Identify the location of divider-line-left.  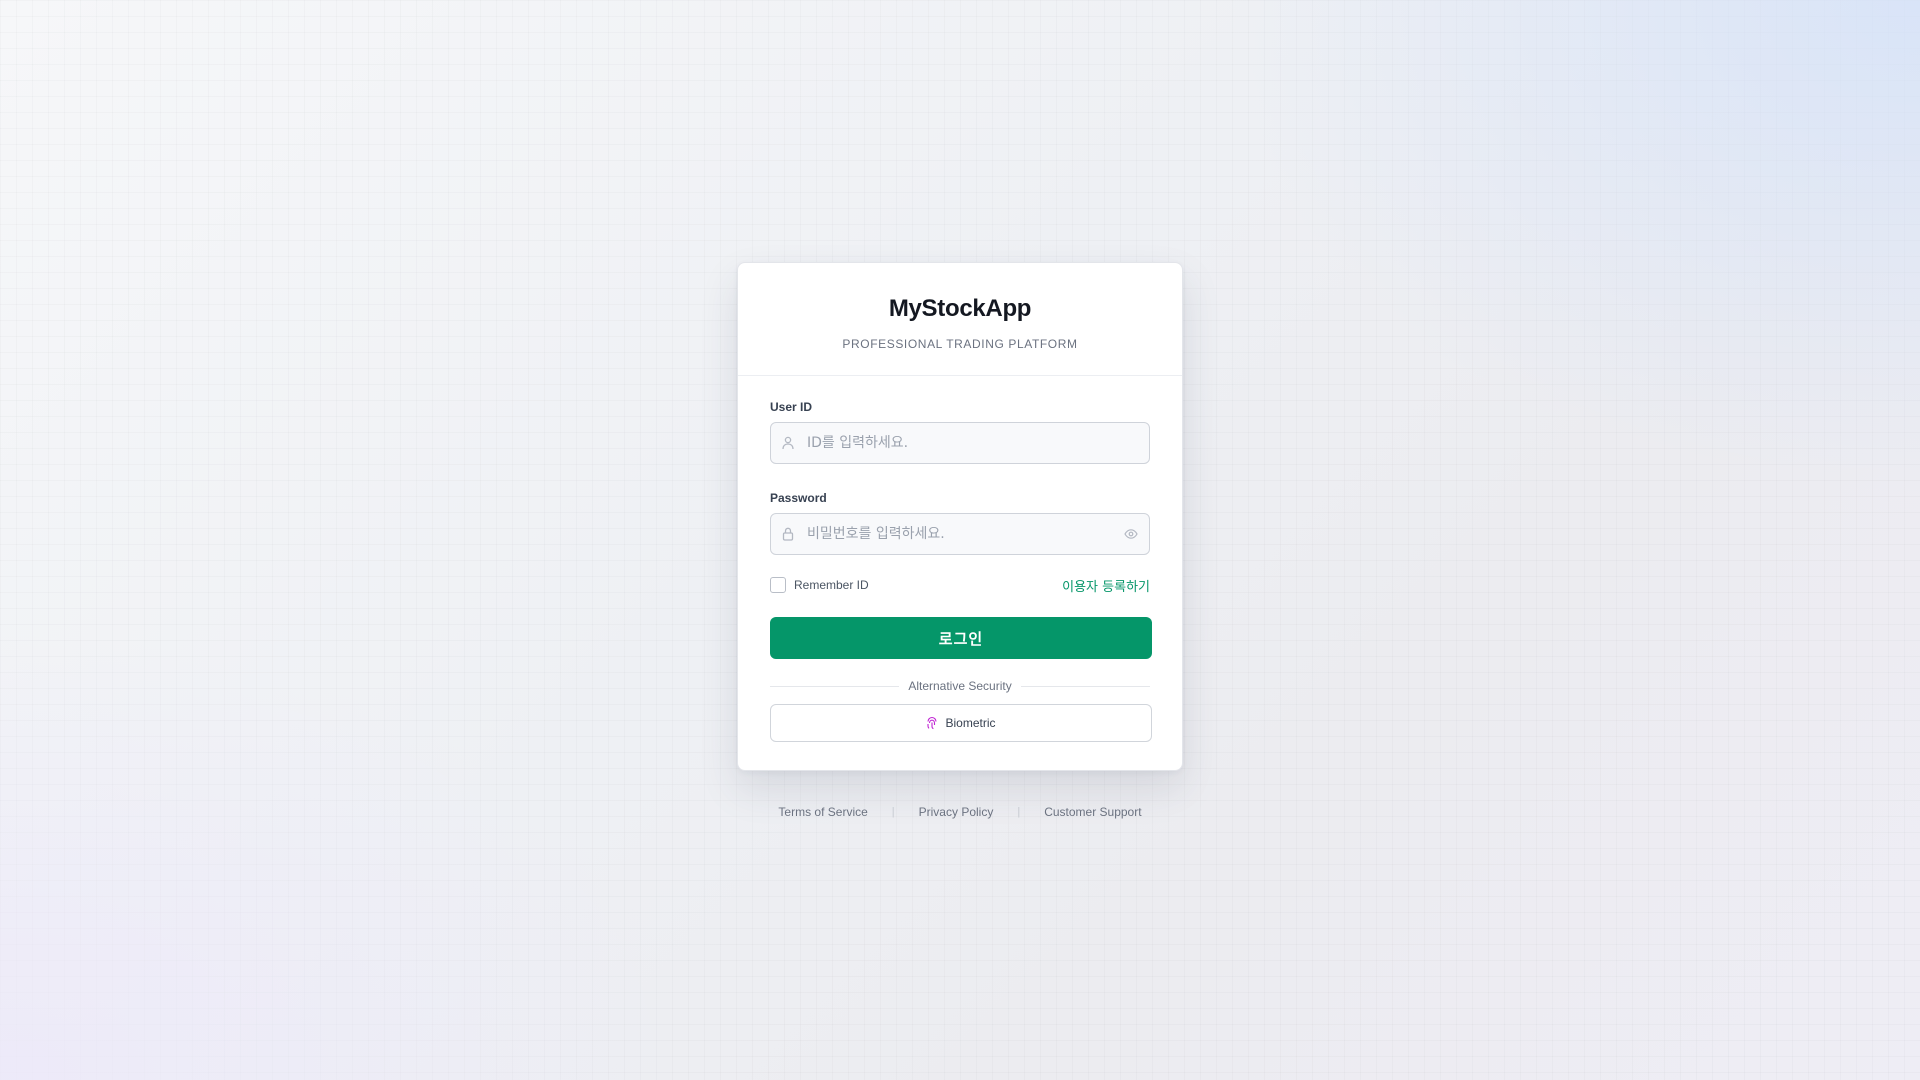
(835, 686).